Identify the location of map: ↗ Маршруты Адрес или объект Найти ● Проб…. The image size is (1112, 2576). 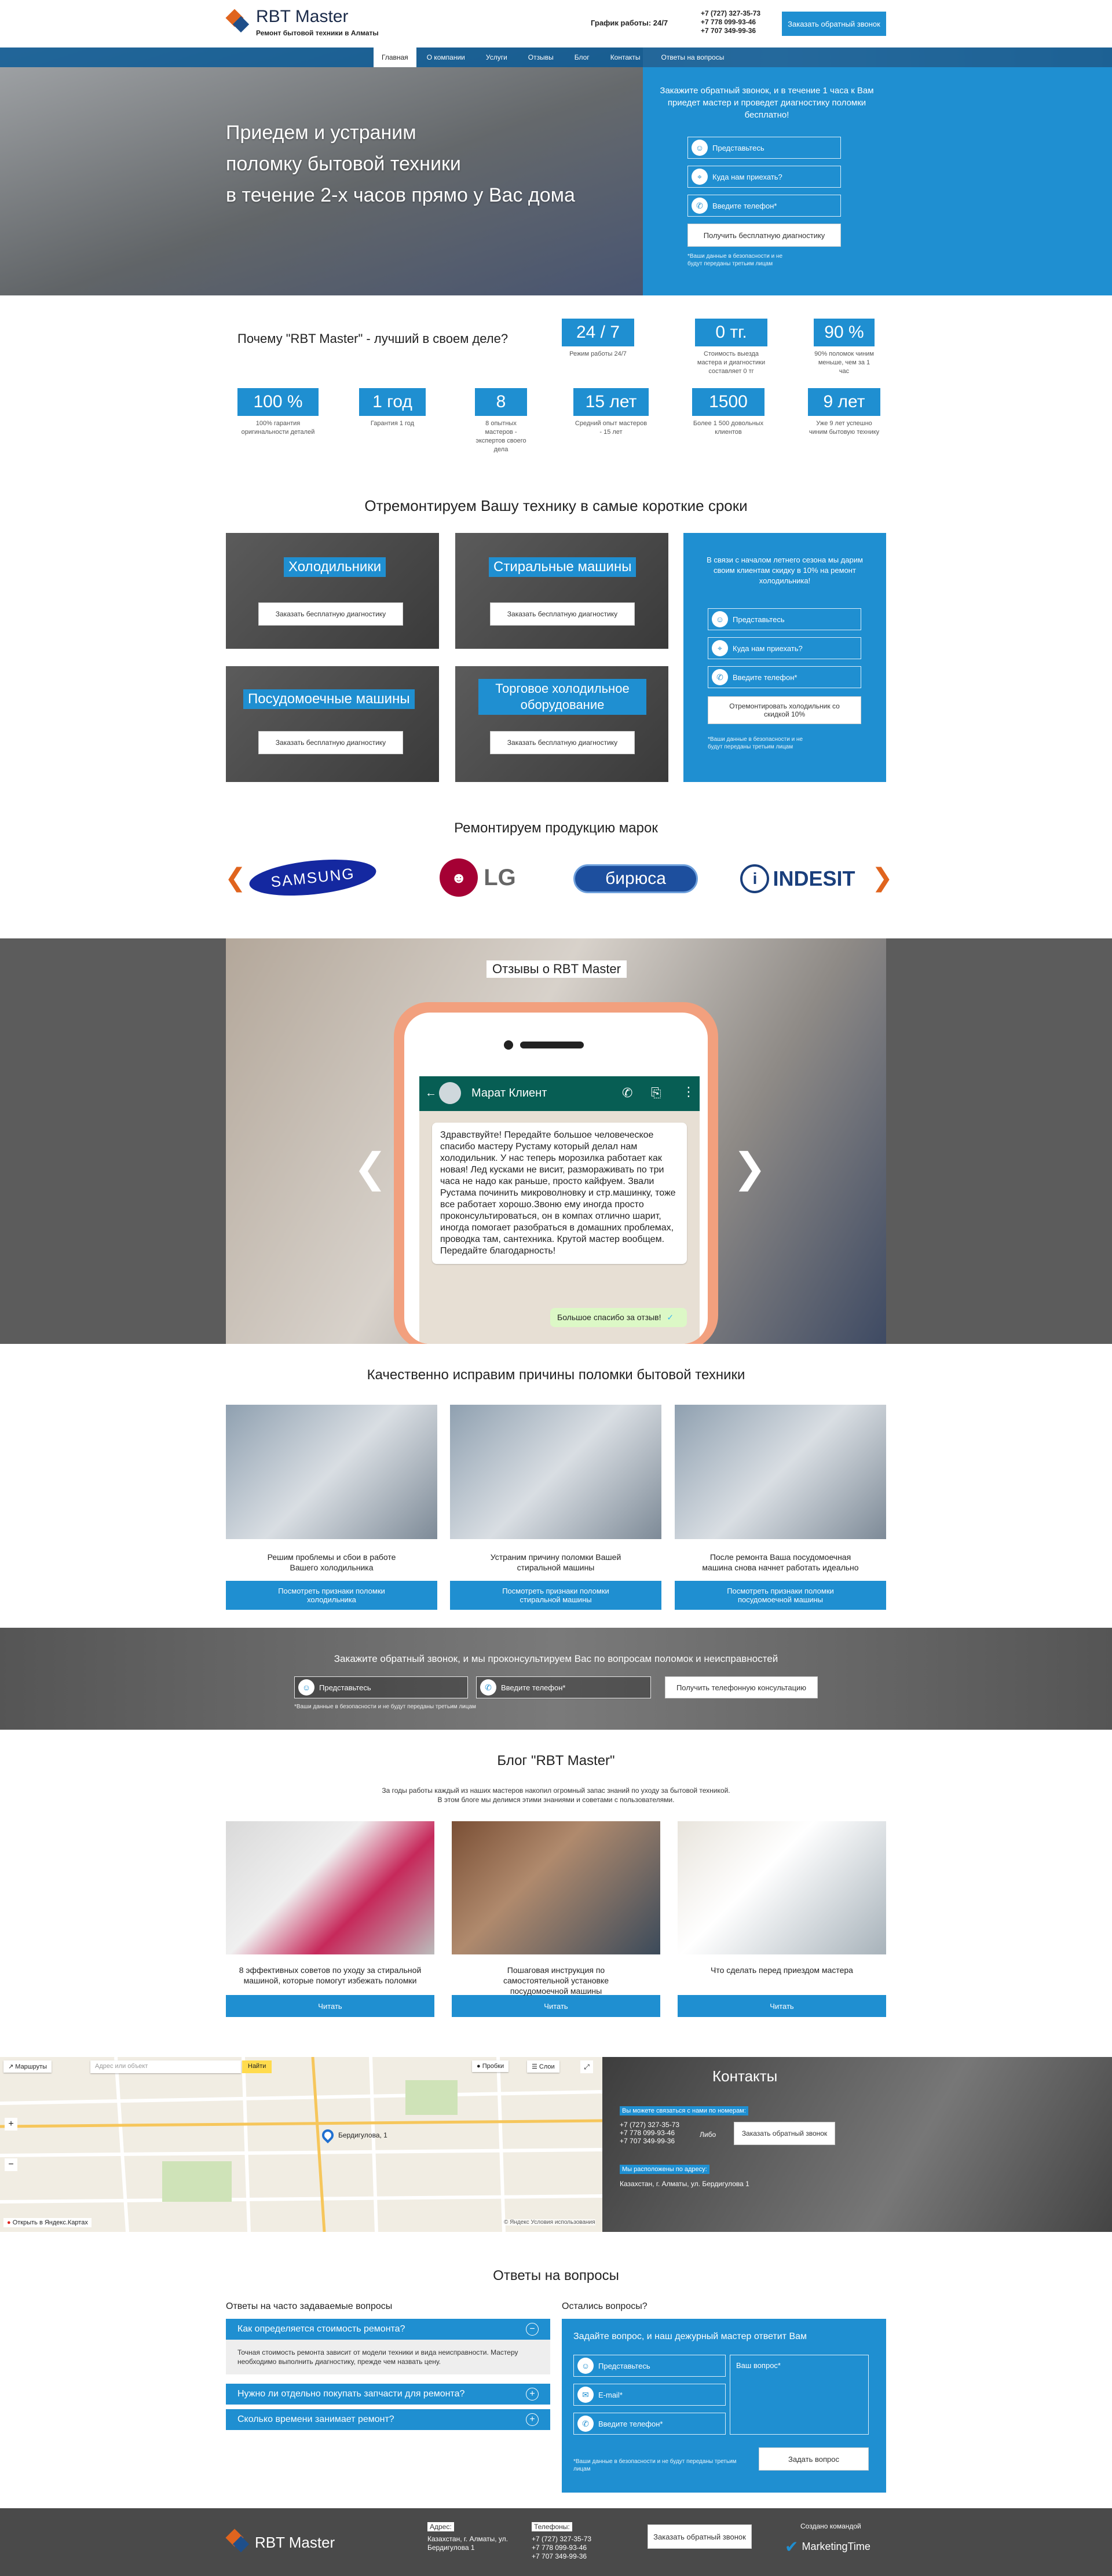
(301, 2144).